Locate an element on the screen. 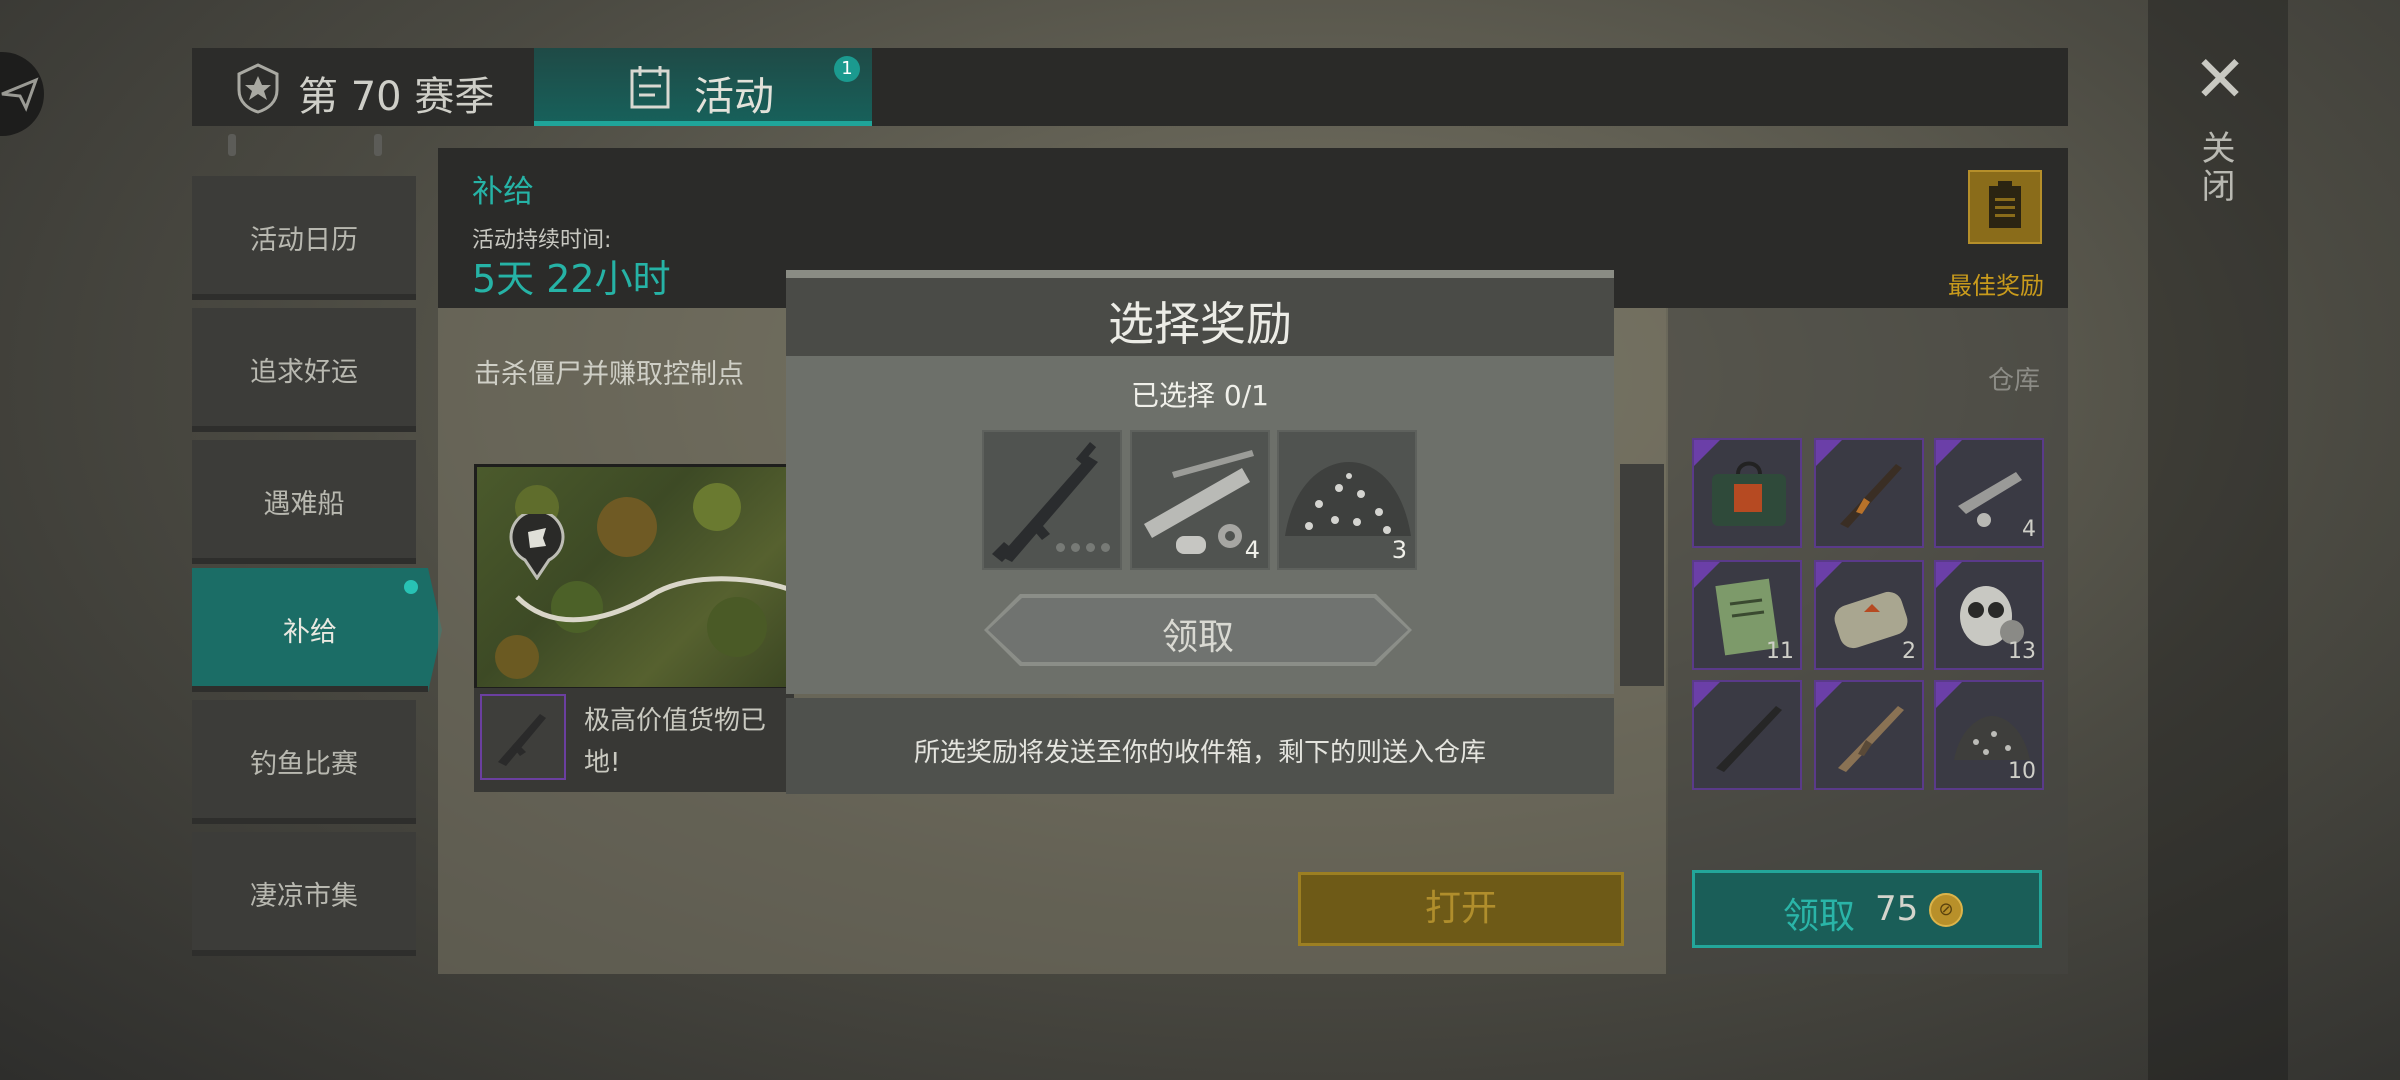  ak-rifle-icon is located at coordinates (1871, 496).